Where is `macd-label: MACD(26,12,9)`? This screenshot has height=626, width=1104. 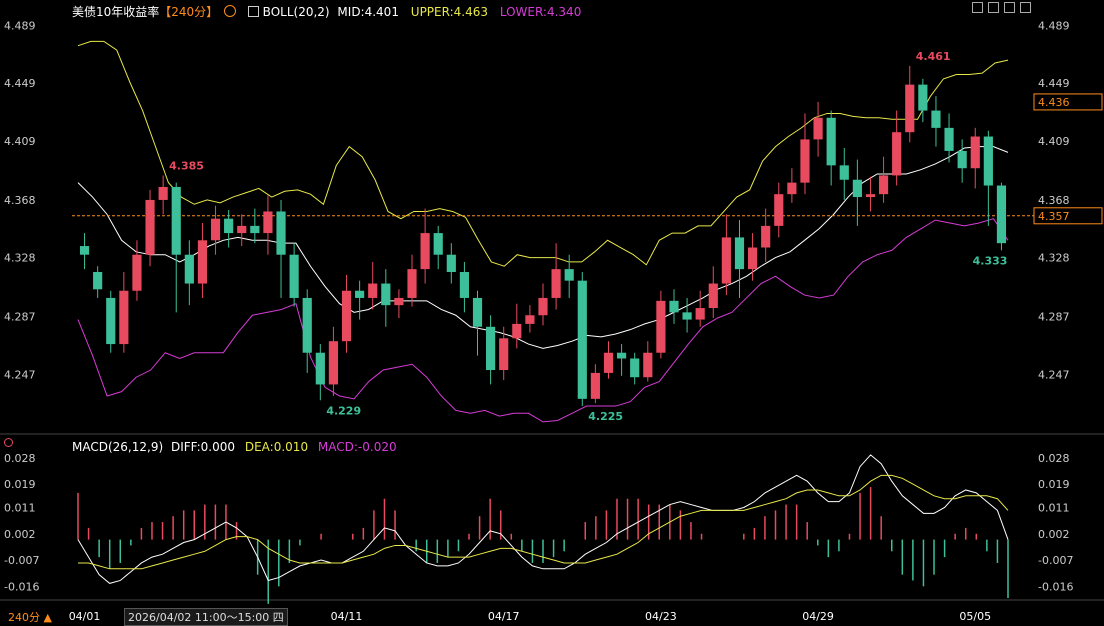
macd-label: MACD(26,12,9) is located at coordinates (117, 447).